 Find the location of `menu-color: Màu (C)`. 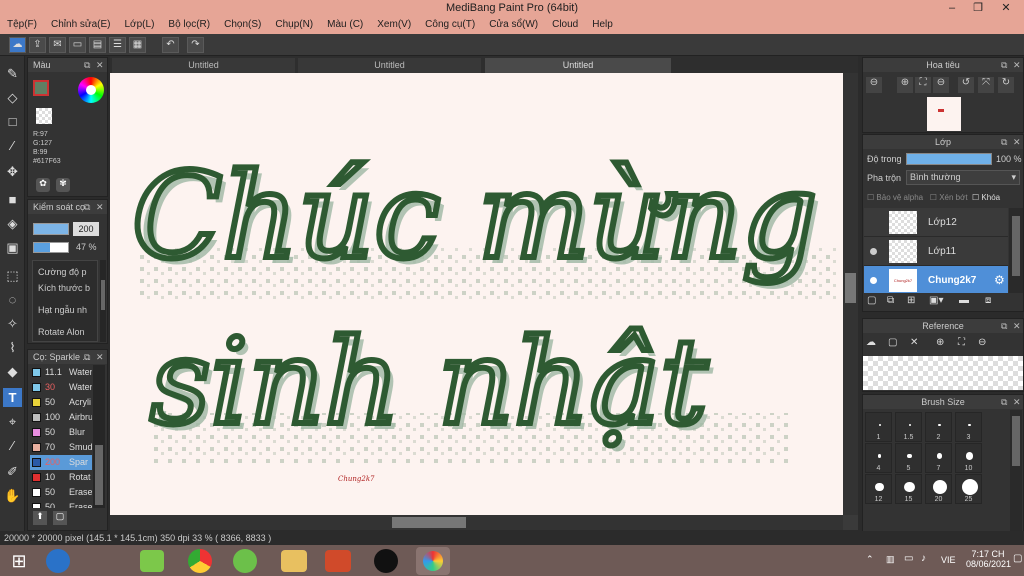

menu-color: Màu (C) is located at coordinates (345, 25).